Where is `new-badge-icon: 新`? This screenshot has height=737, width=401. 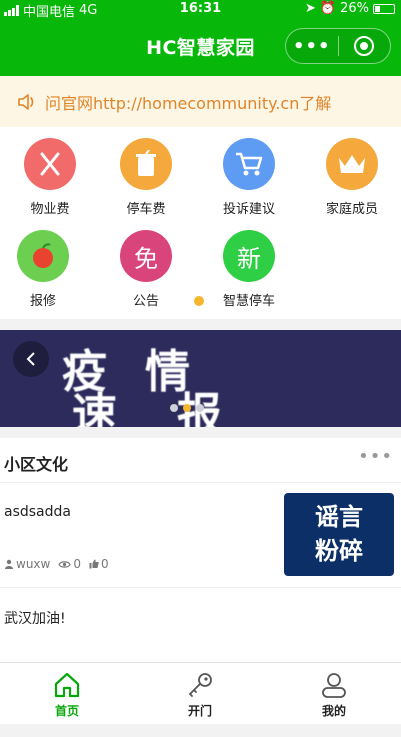 new-badge-icon: 新 is located at coordinates (249, 256).